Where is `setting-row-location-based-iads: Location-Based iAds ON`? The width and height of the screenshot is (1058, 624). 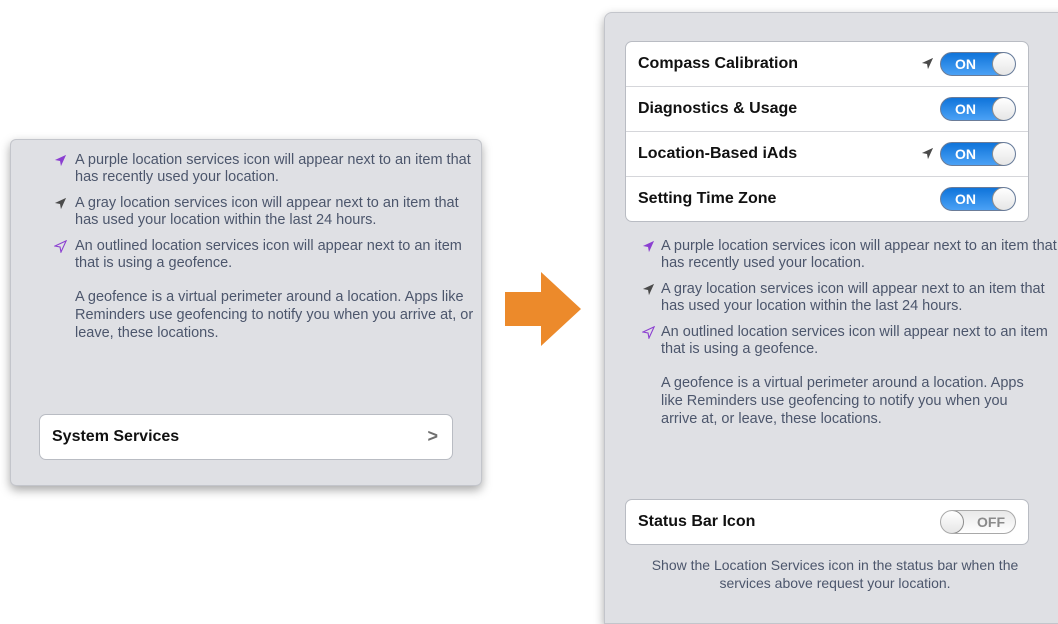
setting-row-location-based-iads: Location-Based iAds ON is located at coordinates (827, 154).